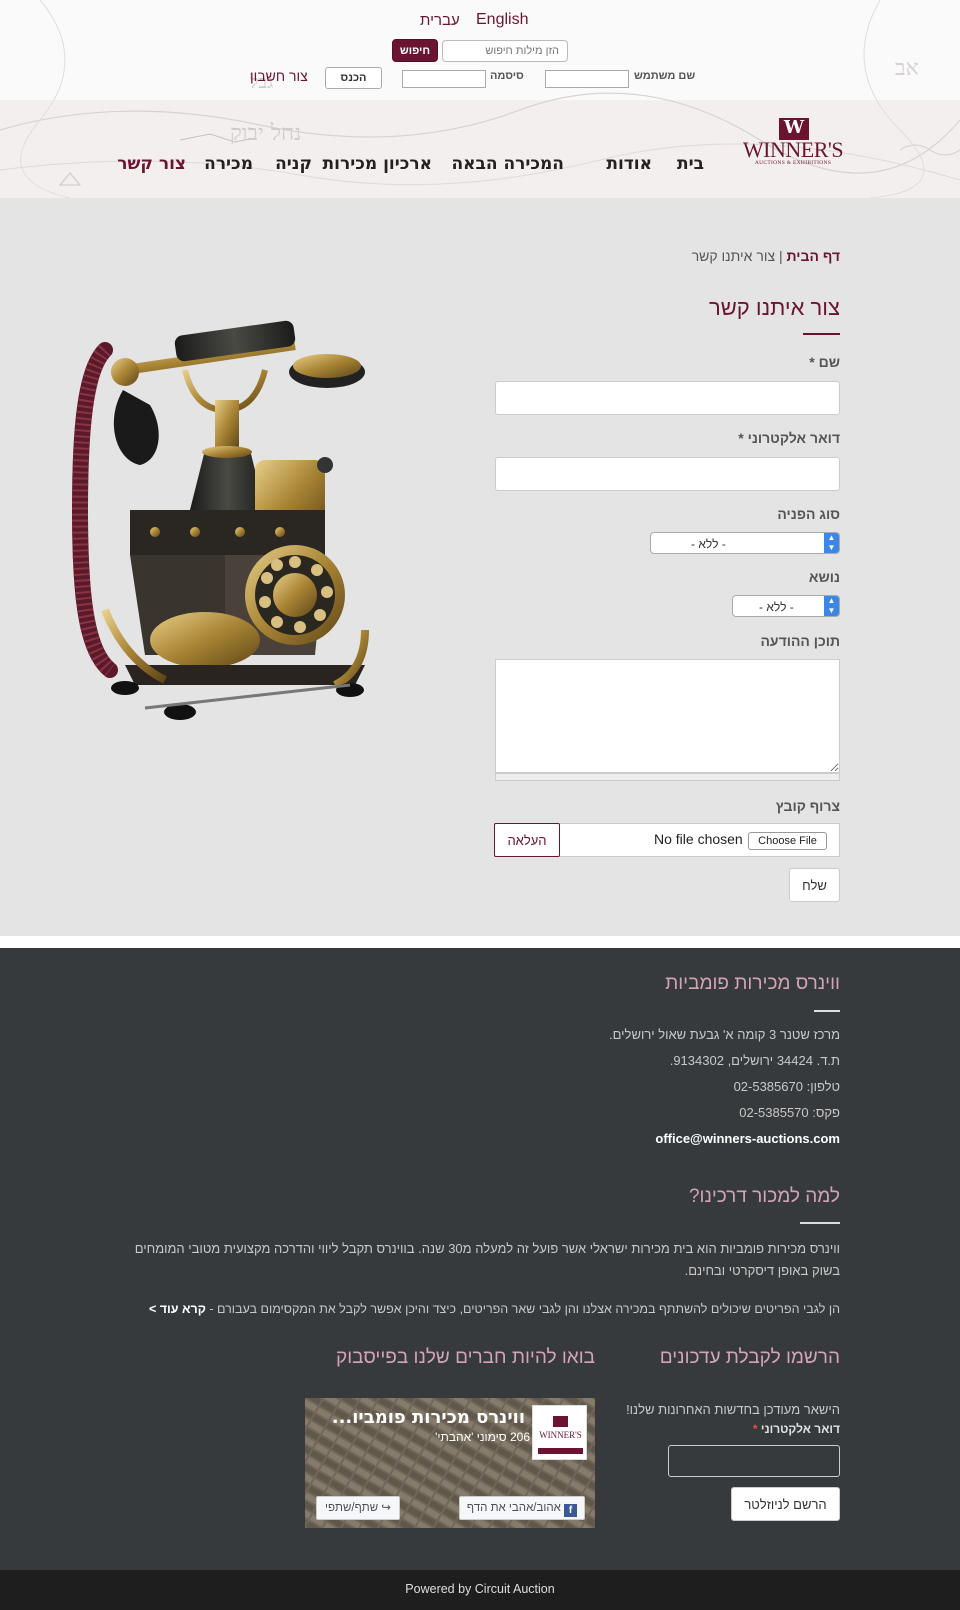  What do you see at coordinates (749, 1357) in the screenshot?
I see `newsletter-heading: הרשמו לקבלת עדכונים` at bounding box center [749, 1357].